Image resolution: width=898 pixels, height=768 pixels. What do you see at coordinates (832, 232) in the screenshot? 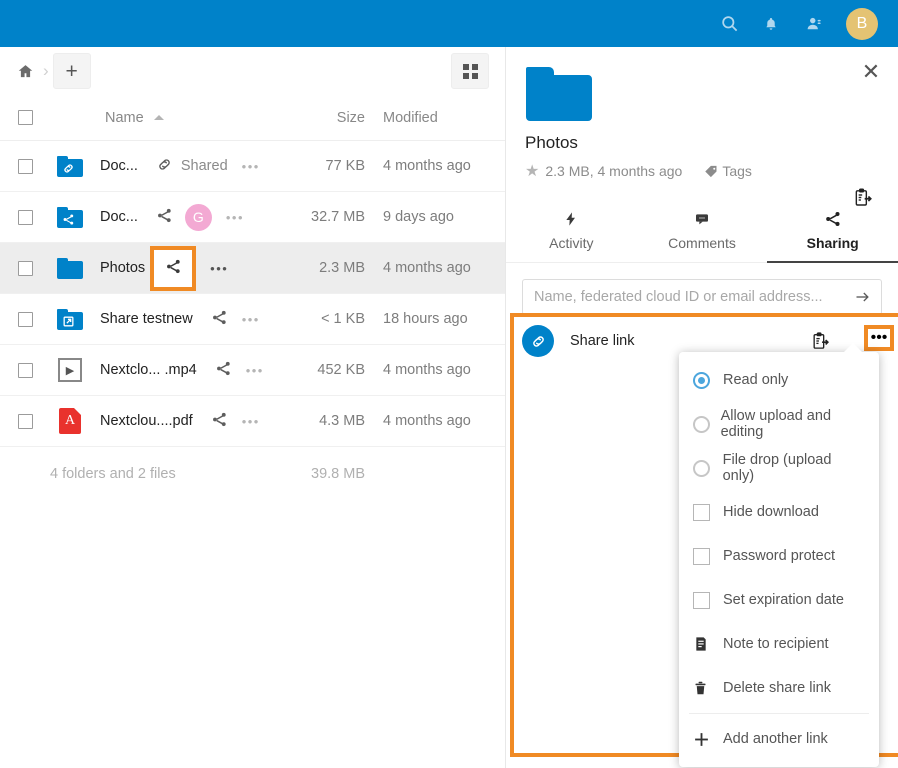
I see `tab-sharing: Sharing` at bounding box center [832, 232].